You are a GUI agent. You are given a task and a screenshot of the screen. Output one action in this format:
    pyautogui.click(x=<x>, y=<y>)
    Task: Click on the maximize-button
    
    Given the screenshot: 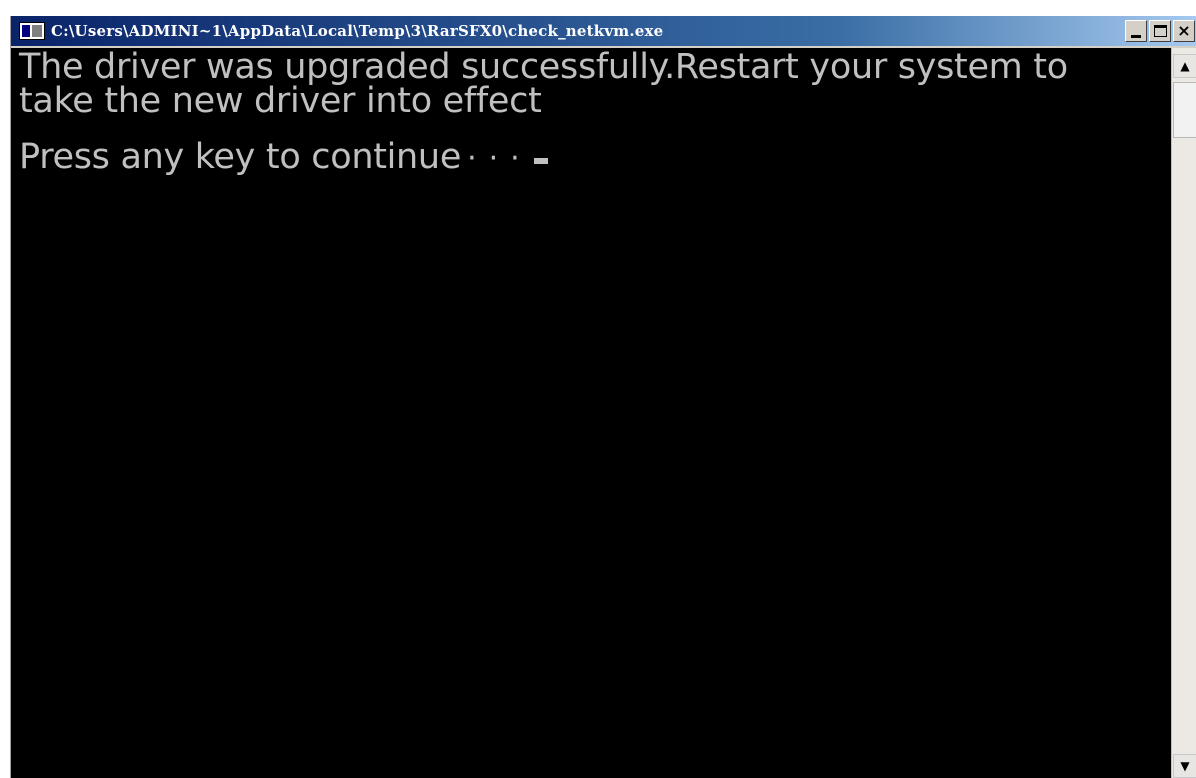 What is the action you would take?
    pyautogui.click(x=1160, y=31)
    